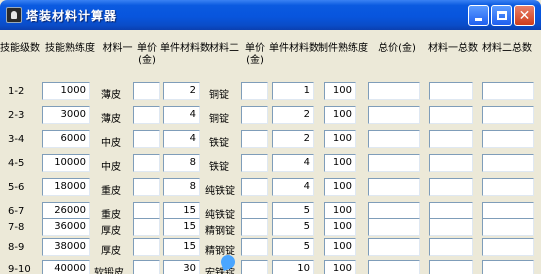 This screenshot has width=541, height=274. What do you see at coordinates (220, 191) in the screenshot?
I see `material2-label: 纯铁锭` at bounding box center [220, 191].